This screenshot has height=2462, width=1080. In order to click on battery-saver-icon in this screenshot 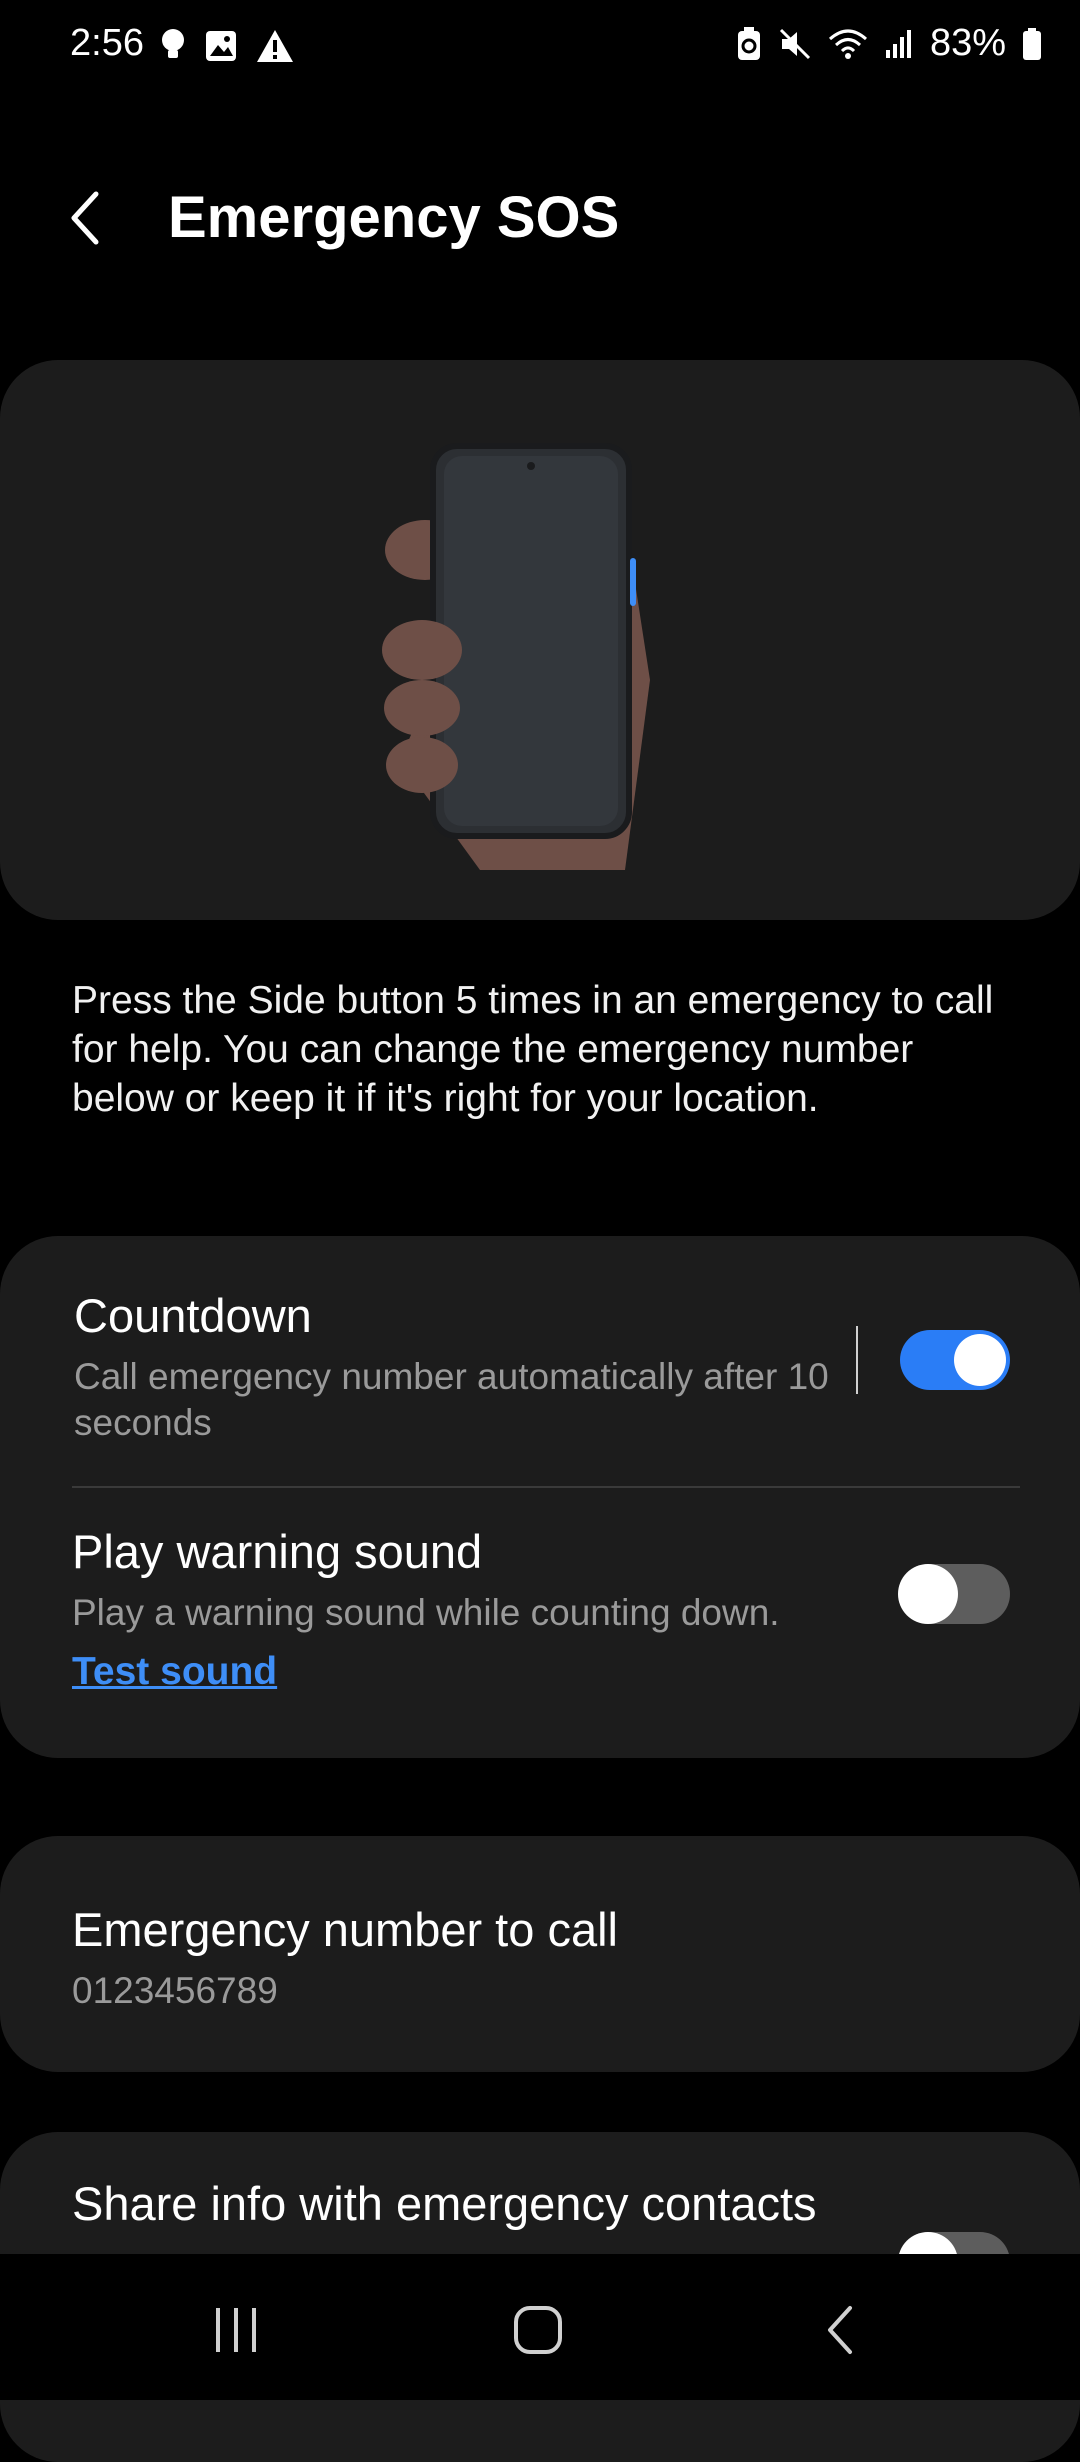, I will do `click(748, 43)`.